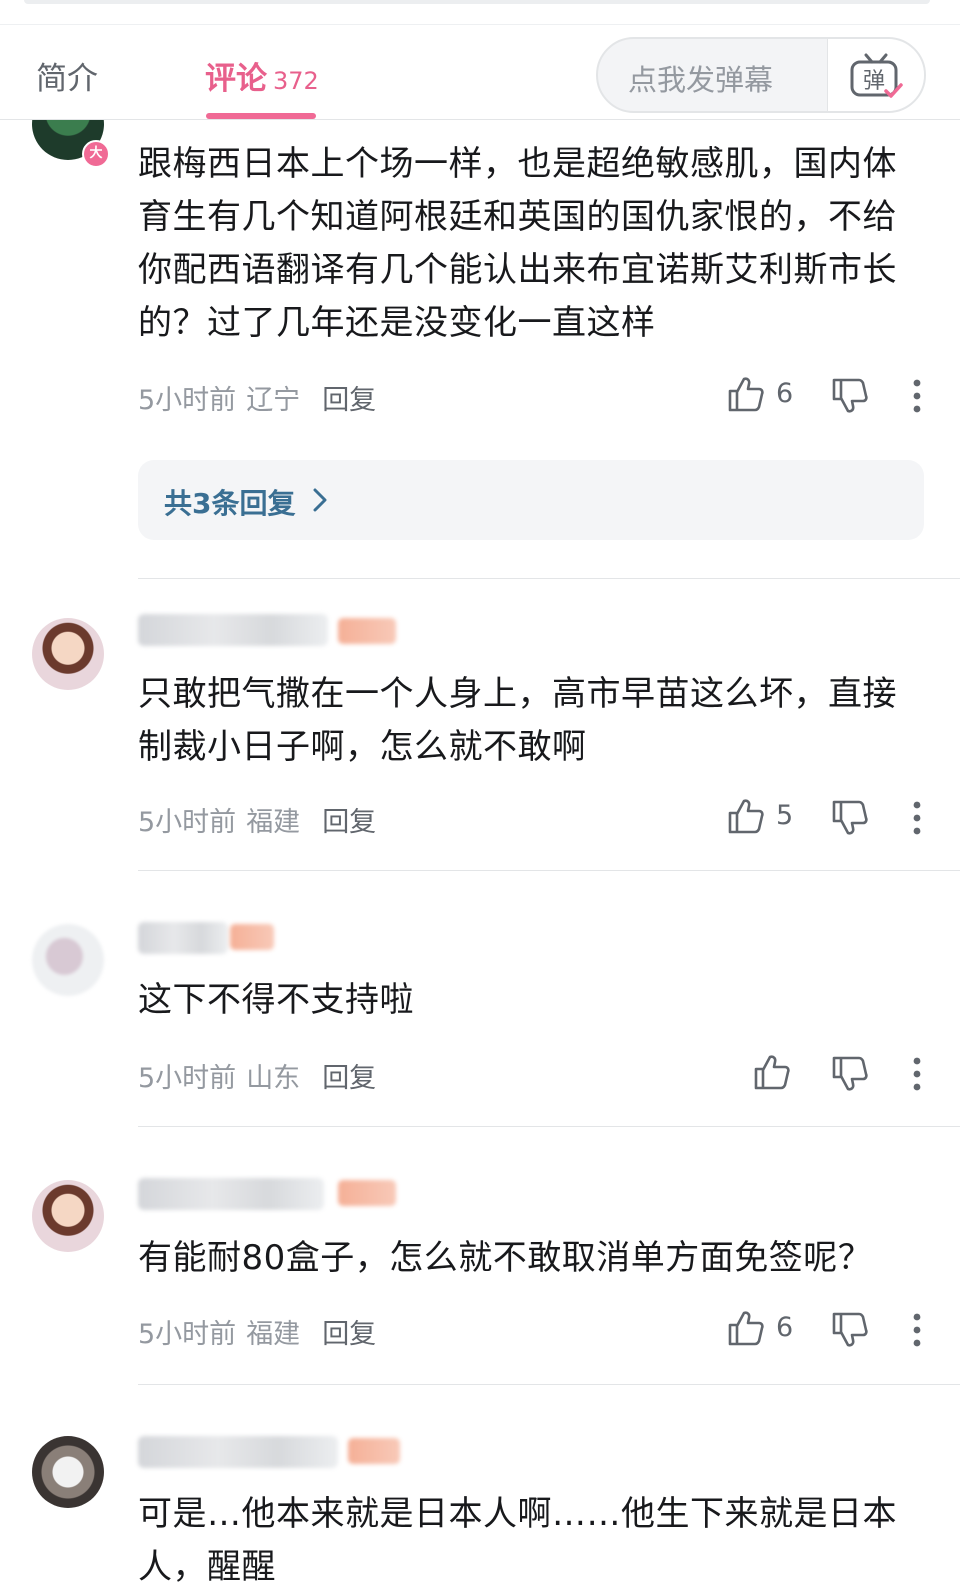 The width and height of the screenshot is (960, 1594). Describe the element at coordinates (230, 503) in the screenshot. I see `replies-count-label: 共3条回复` at that location.